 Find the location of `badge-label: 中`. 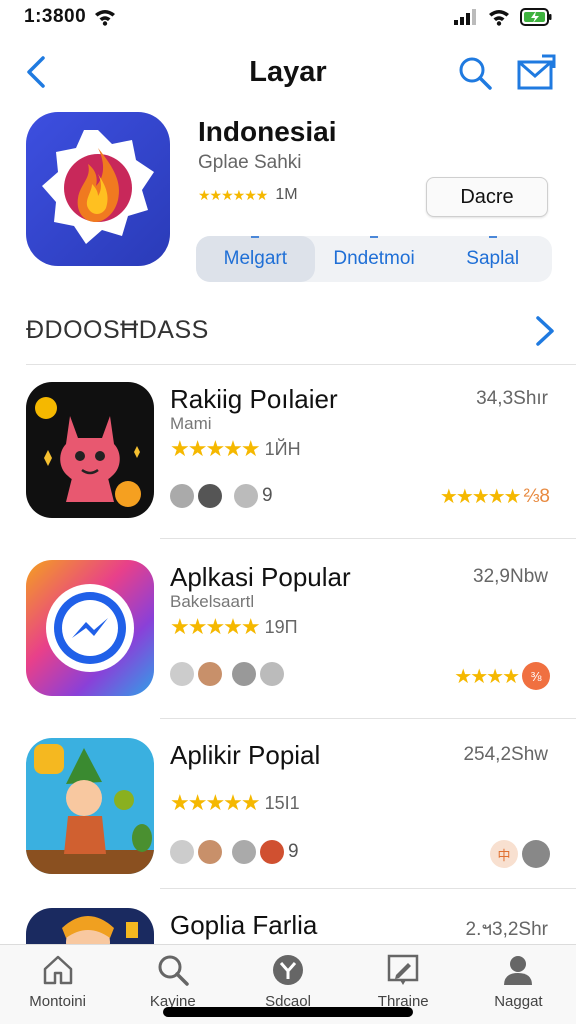

badge-label: 中 is located at coordinates (504, 855).